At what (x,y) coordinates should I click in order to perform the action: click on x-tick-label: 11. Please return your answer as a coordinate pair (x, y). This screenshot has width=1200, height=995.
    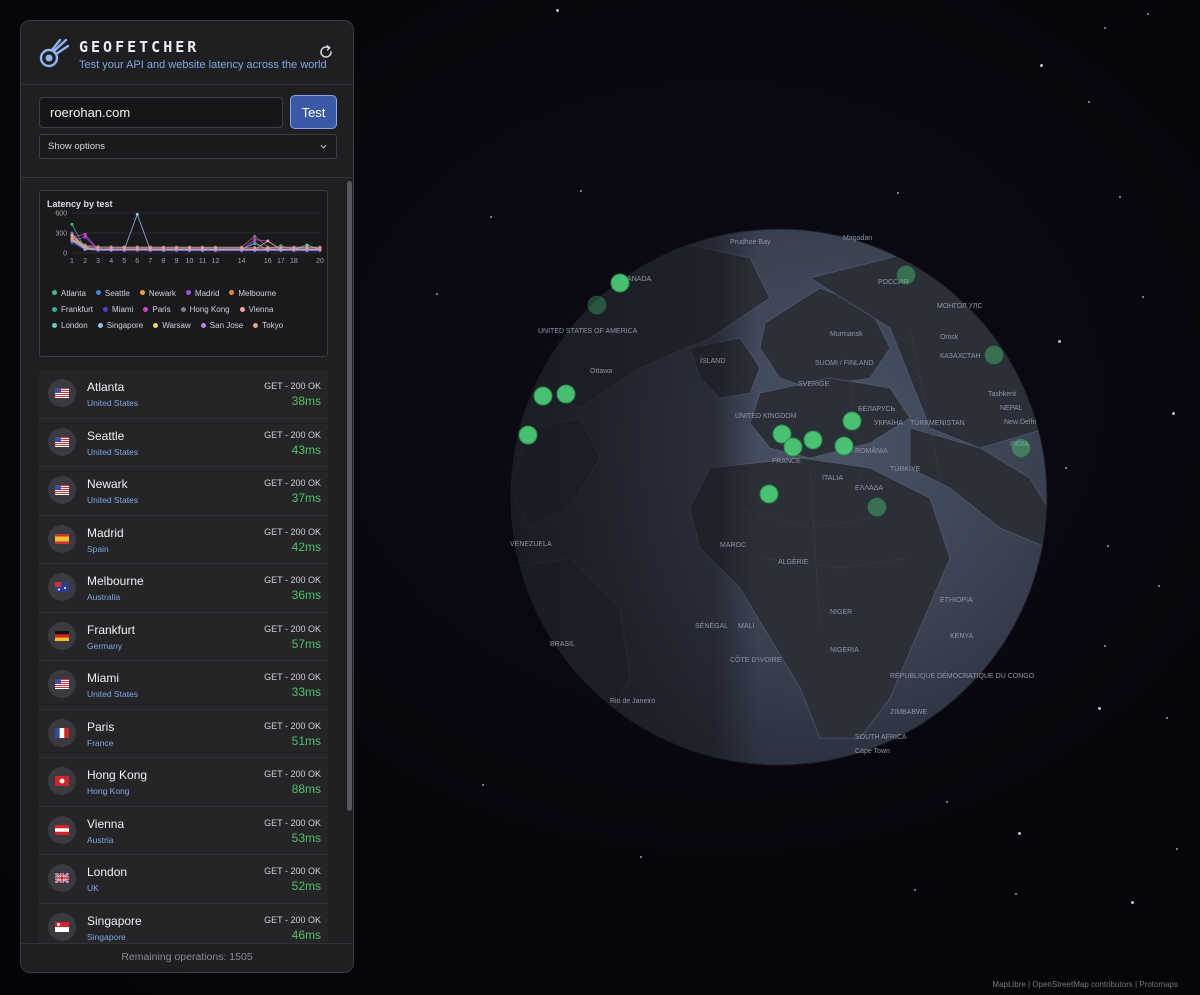
    Looking at the image, I should click on (202, 261).